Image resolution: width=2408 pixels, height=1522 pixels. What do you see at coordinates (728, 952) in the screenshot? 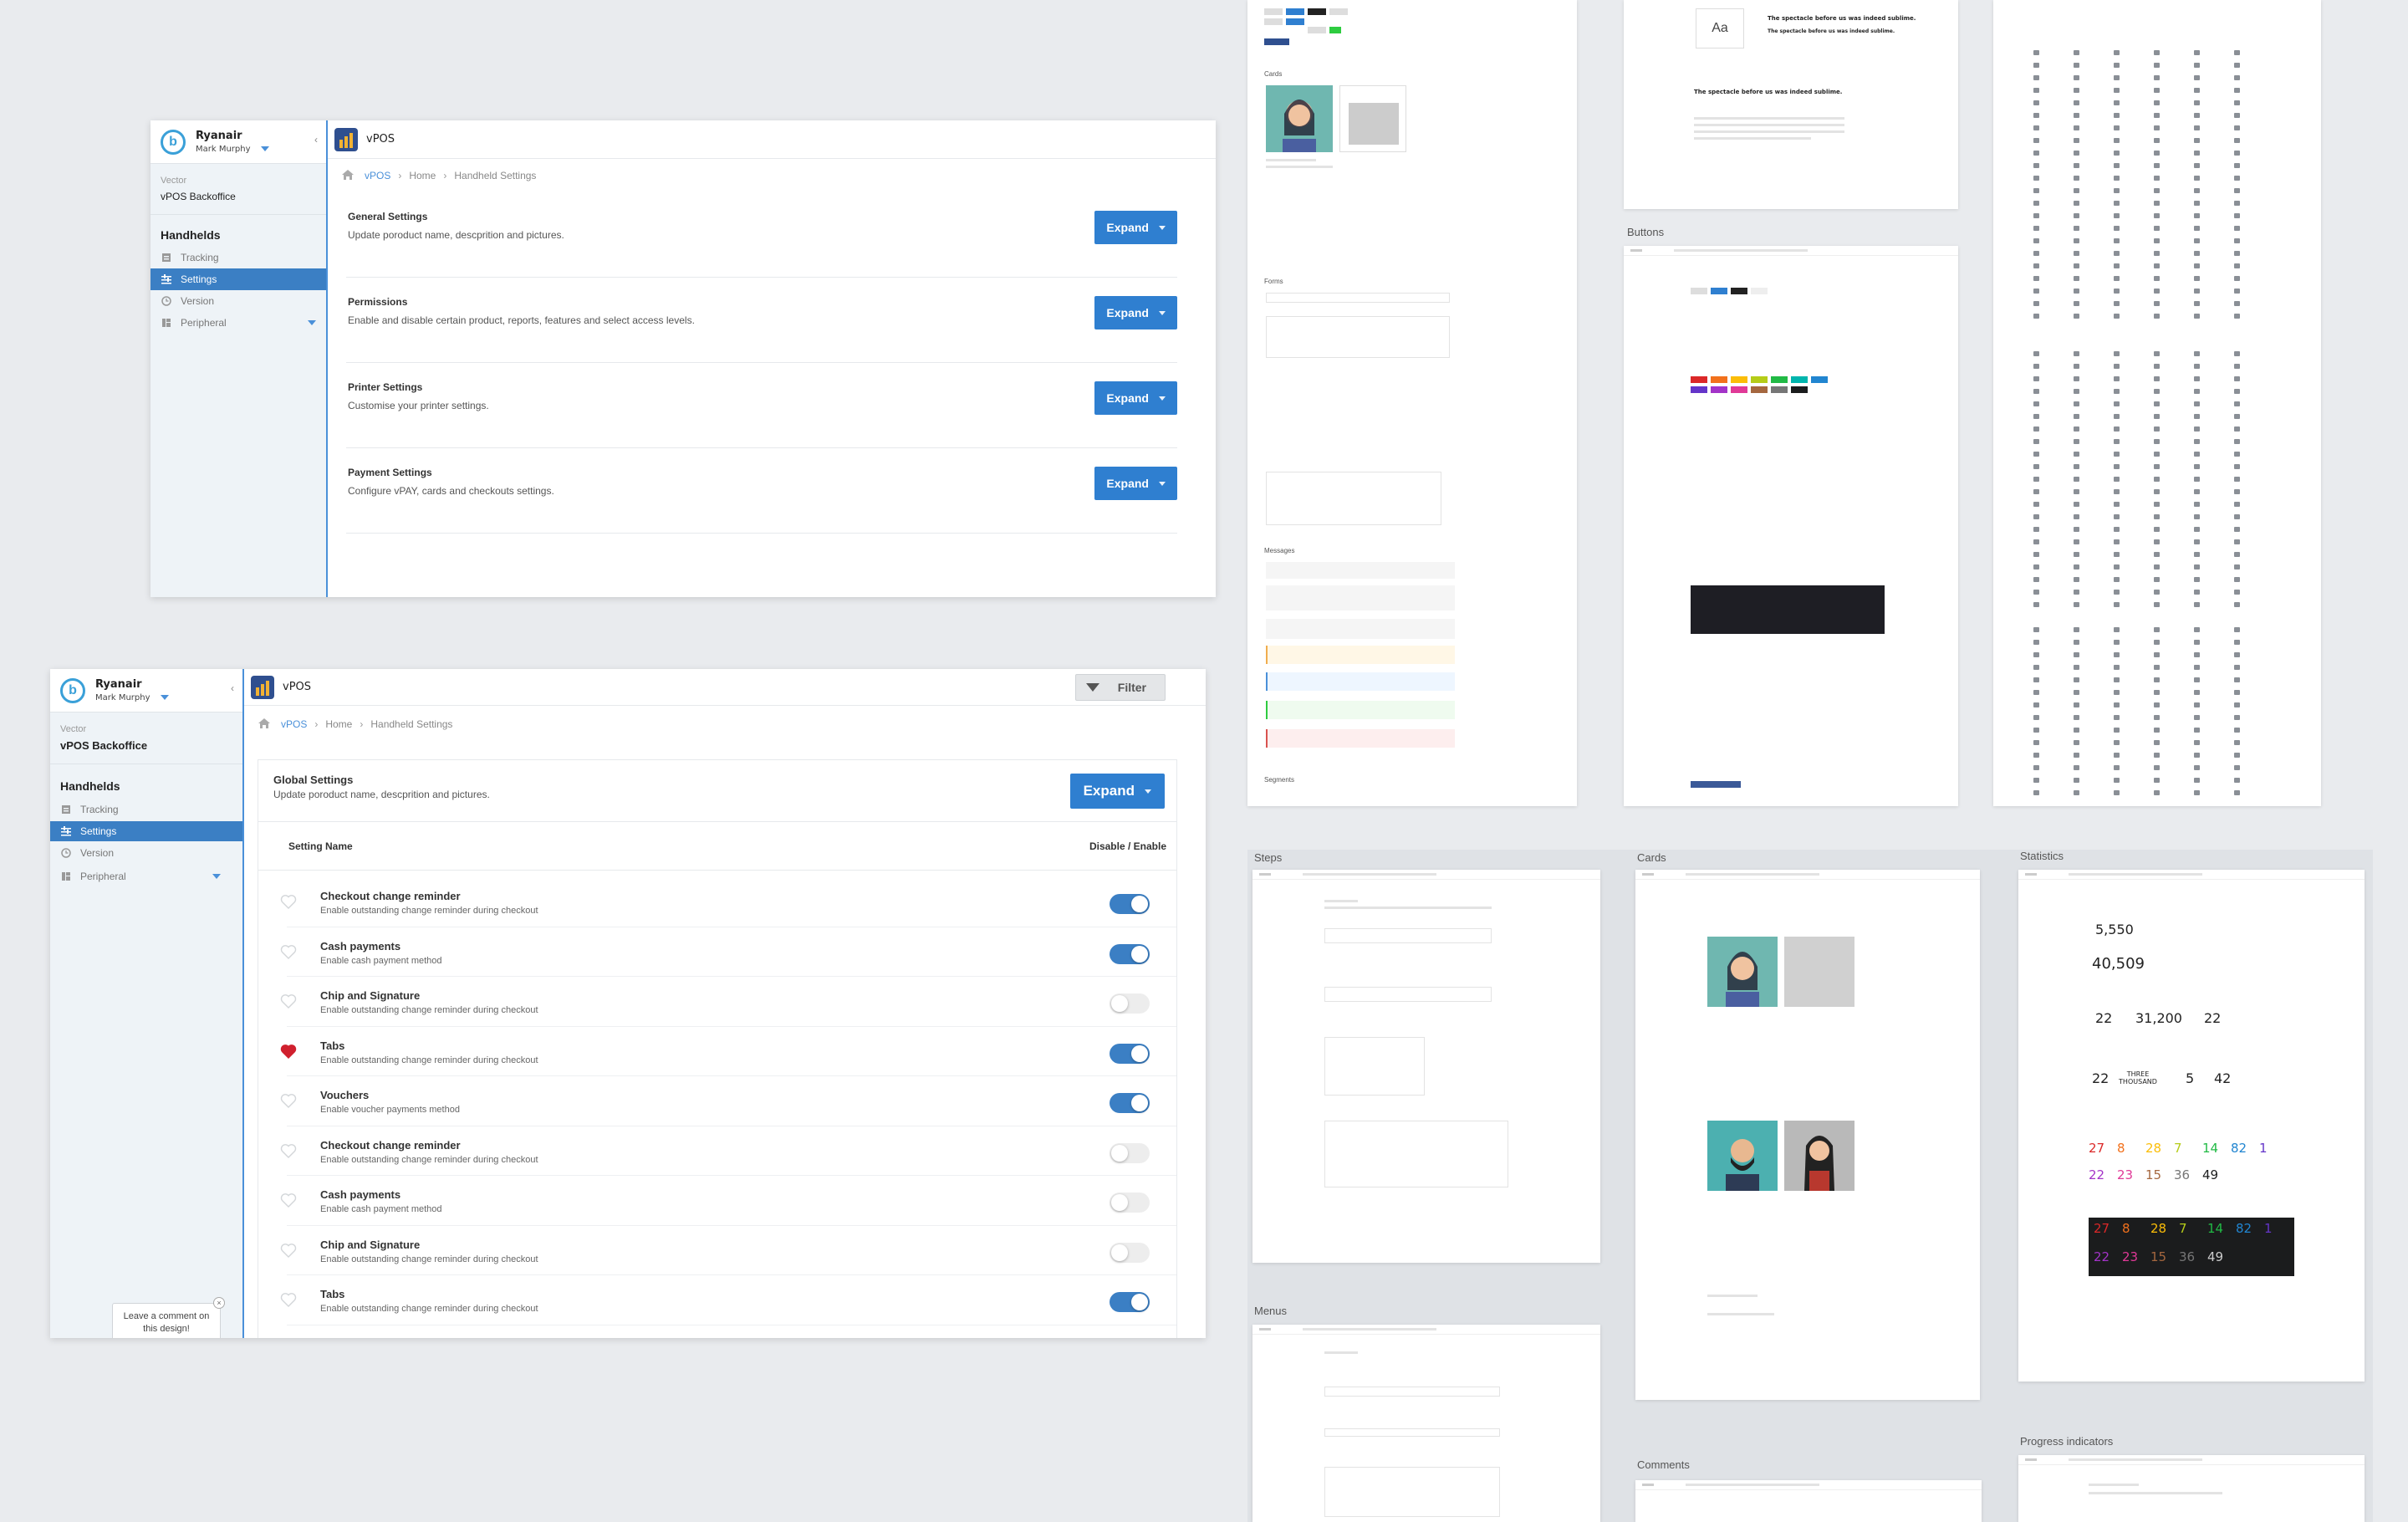
I see `table-row: Cash payments Enable cash payment method` at bounding box center [728, 952].